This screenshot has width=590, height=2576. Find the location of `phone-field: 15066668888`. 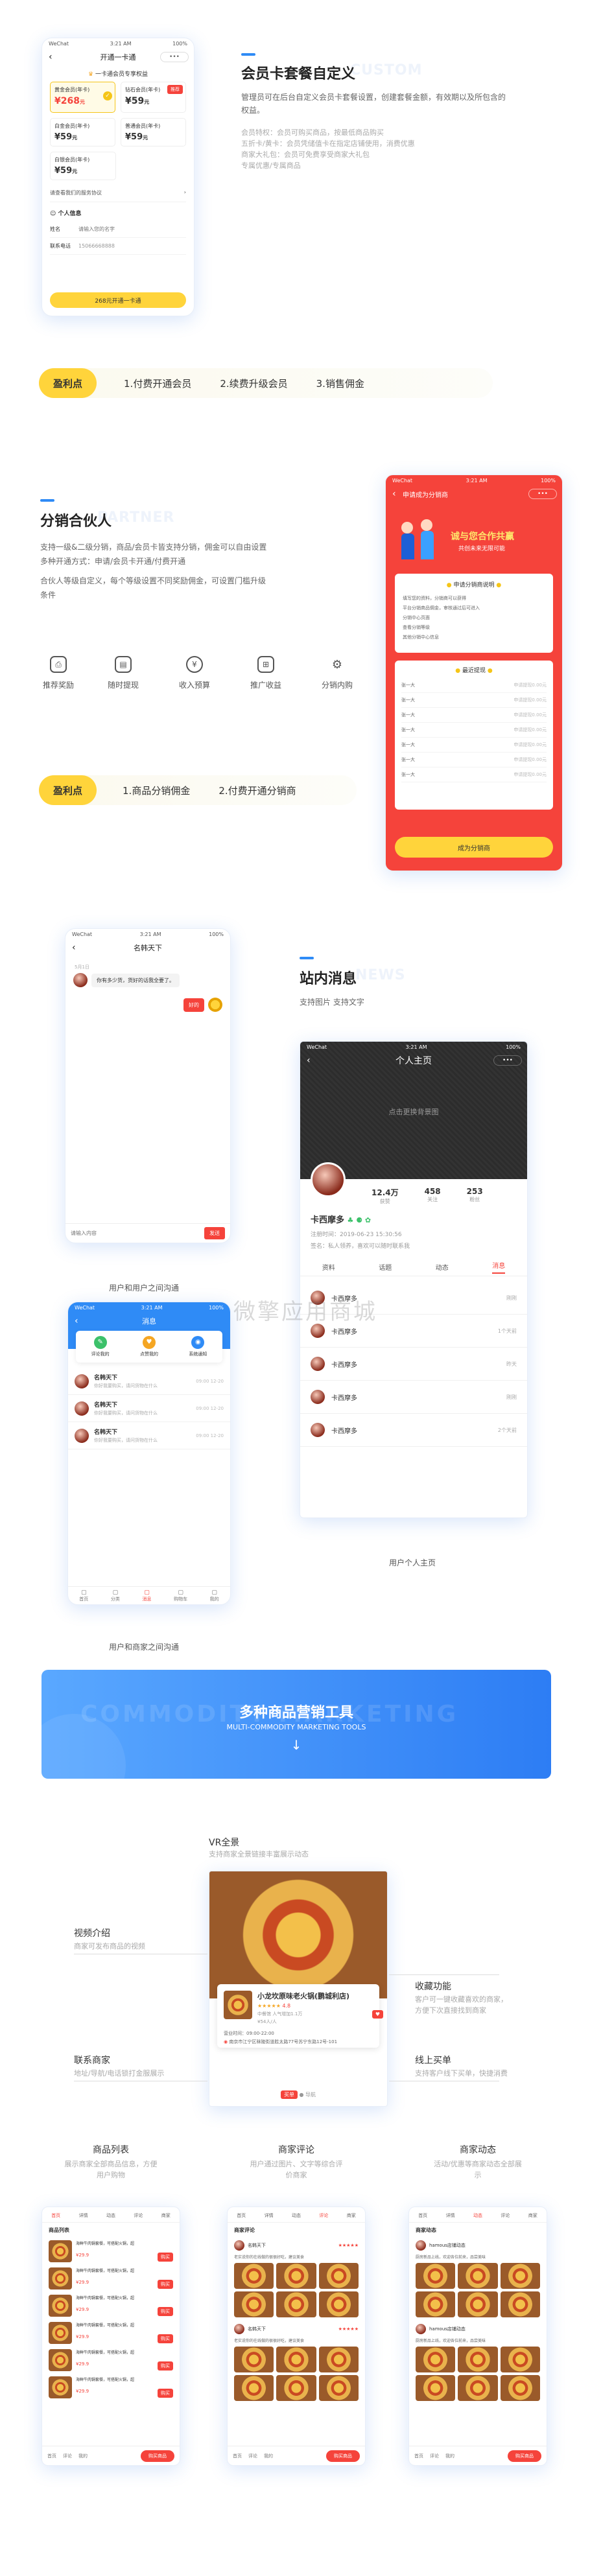

phone-field: 15066668888 is located at coordinates (97, 246).